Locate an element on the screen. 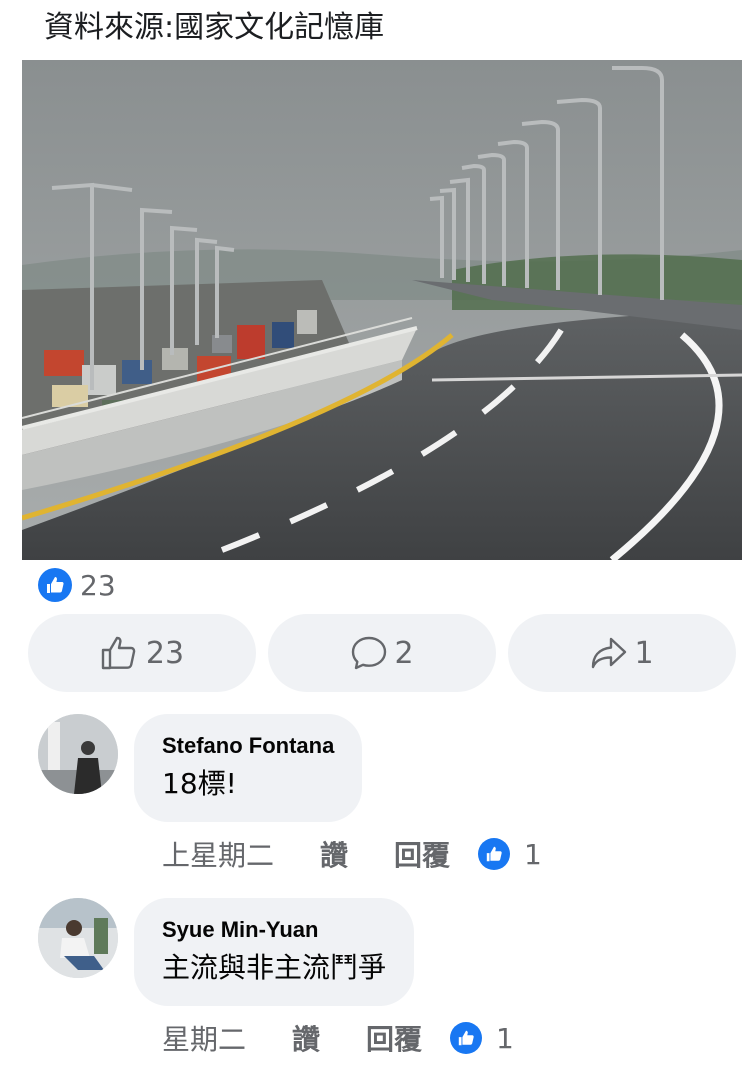 The height and width of the screenshot is (1076, 744). like-count: 23 is located at coordinates (165, 653).